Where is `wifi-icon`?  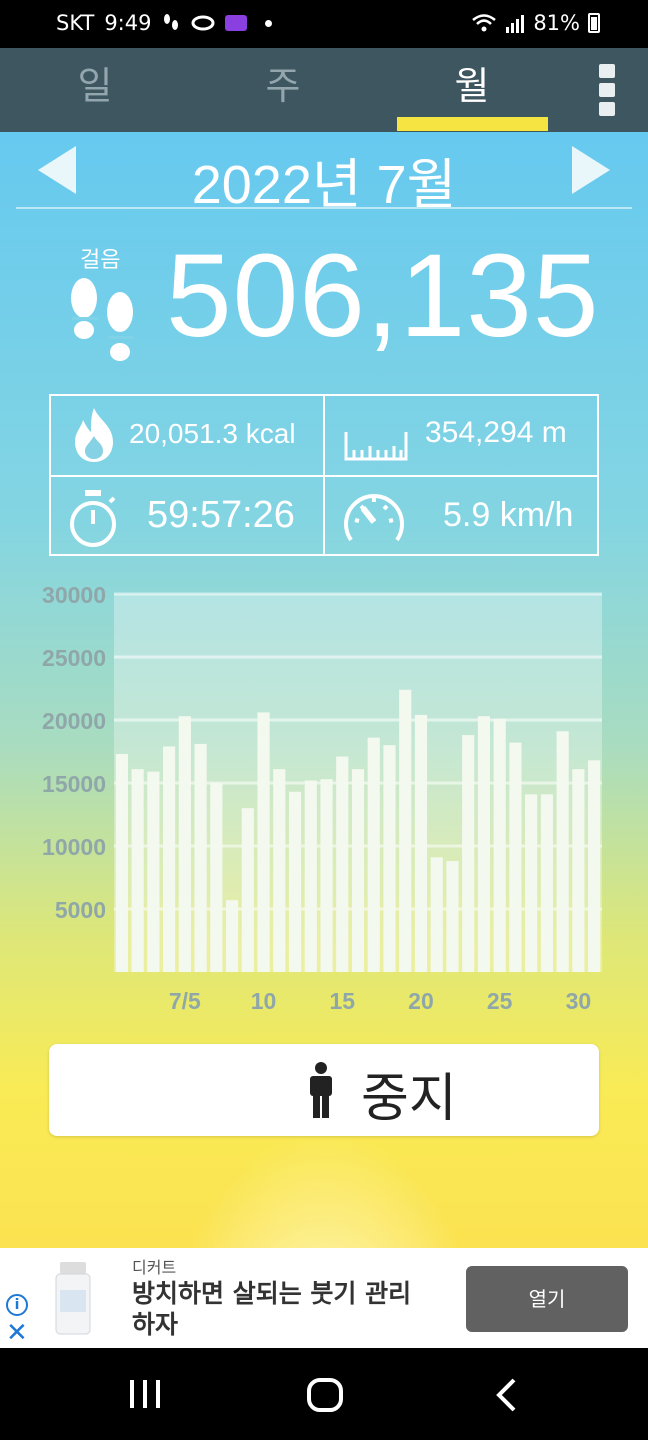 wifi-icon is located at coordinates (484, 23).